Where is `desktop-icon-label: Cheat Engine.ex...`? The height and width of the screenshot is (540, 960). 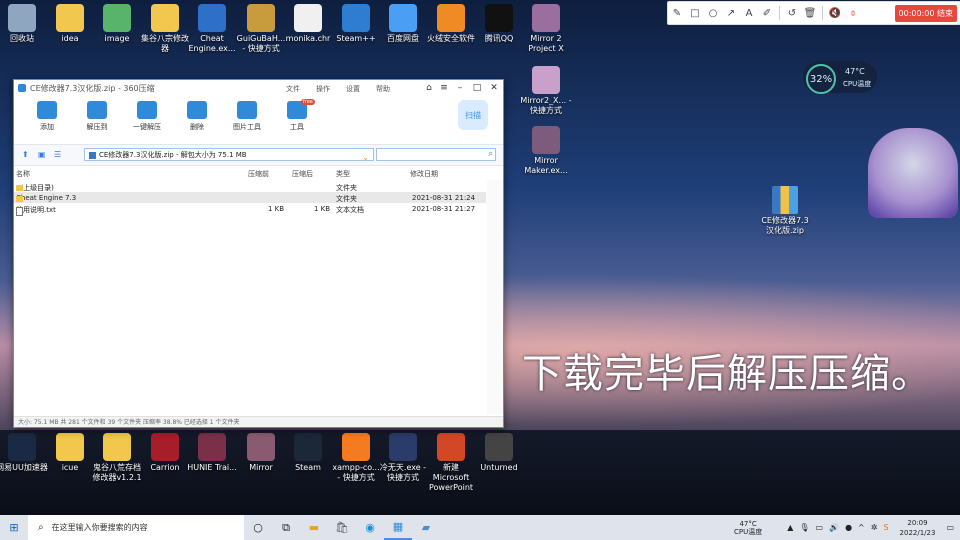
desktop-icon-label: Cheat Engine.ex... is located at coordinates (212, 43).